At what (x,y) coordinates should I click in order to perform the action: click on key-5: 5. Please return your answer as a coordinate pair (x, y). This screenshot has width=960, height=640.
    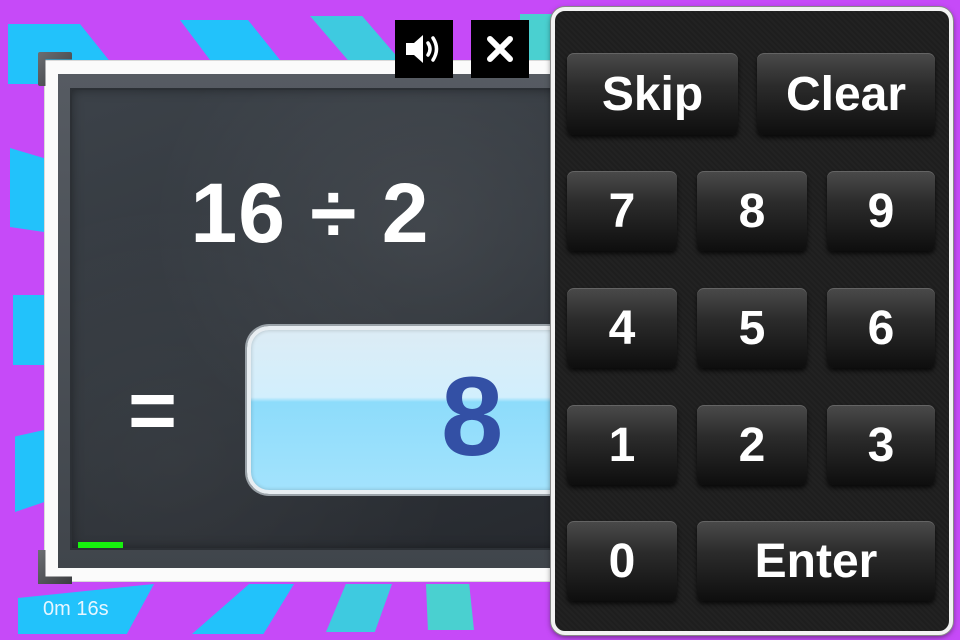
    Looking at the image, I should click on (752, 328).